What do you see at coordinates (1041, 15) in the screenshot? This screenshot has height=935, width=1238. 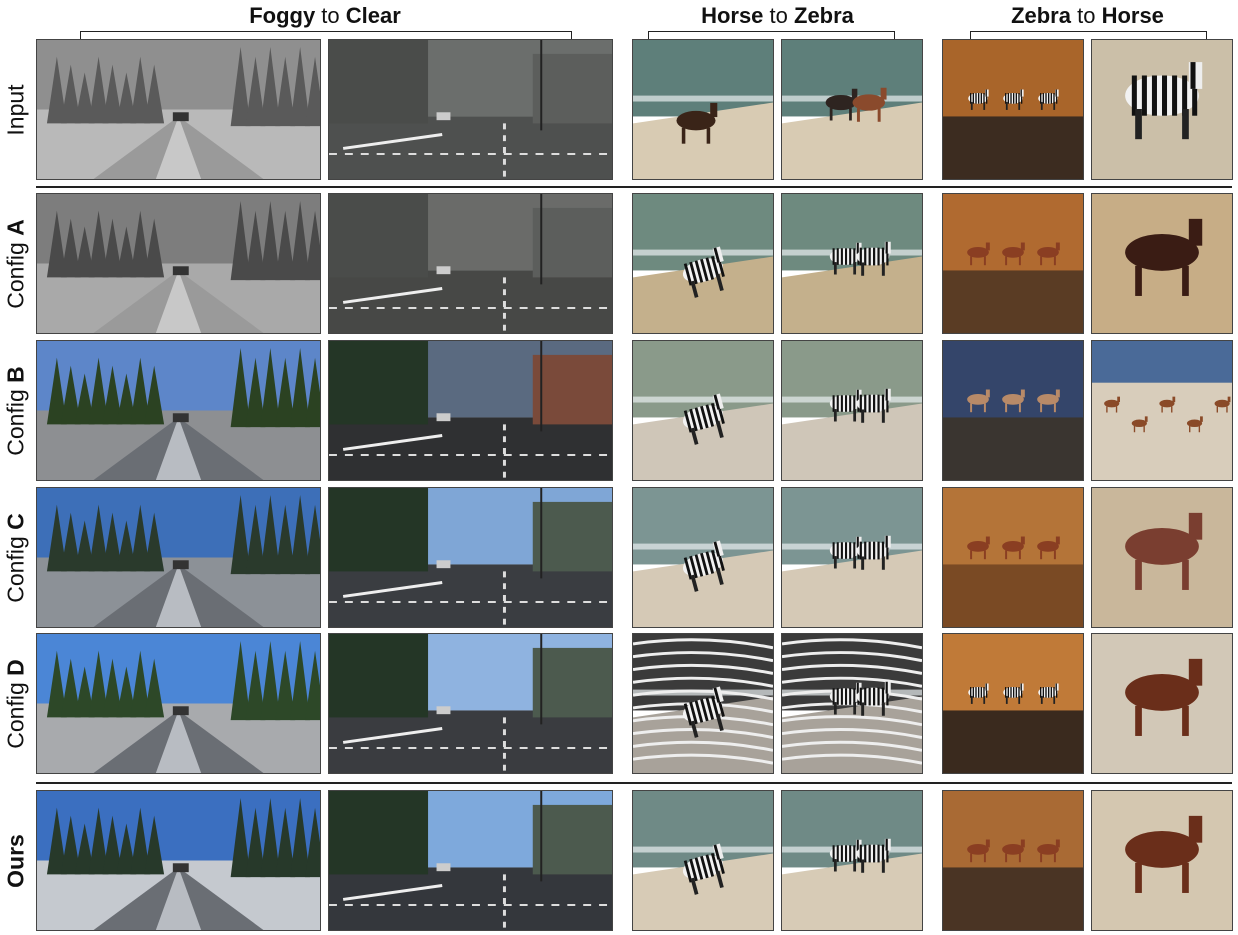 I see `header-source: Zebra` at bounding box center [1041, 15].